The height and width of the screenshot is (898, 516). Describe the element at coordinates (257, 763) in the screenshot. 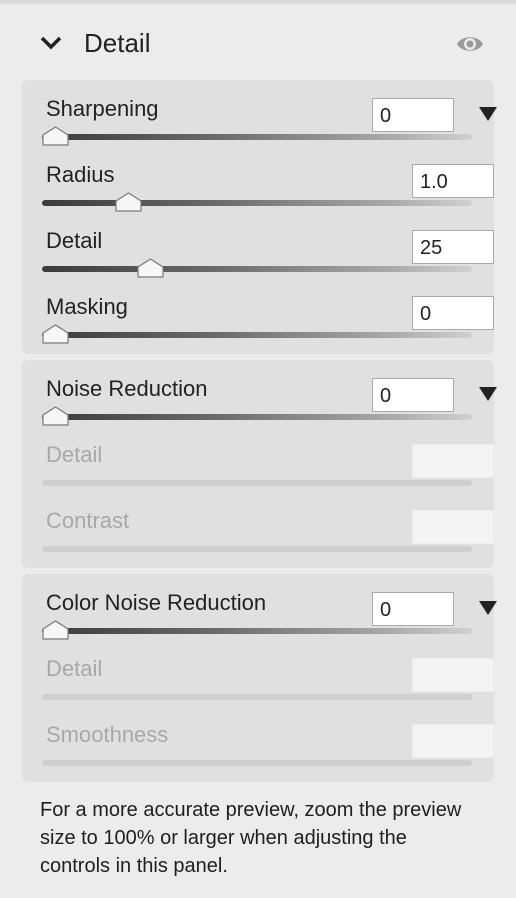

I see `color-smoothness-slider-track` at that location.